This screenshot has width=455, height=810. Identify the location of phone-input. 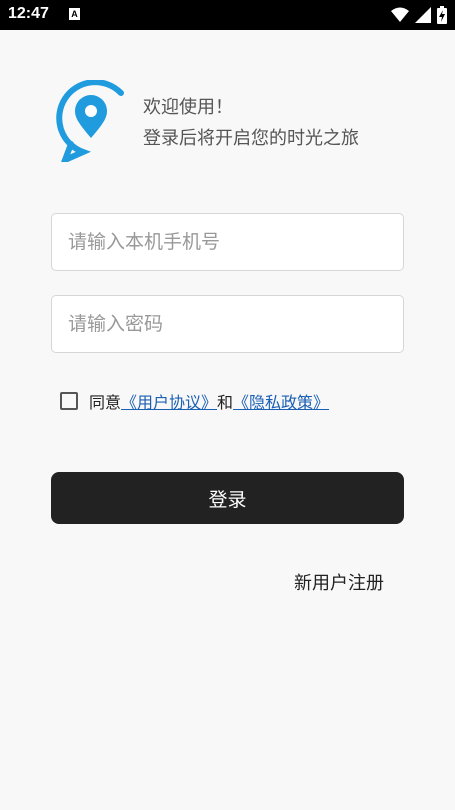
(227, 242).